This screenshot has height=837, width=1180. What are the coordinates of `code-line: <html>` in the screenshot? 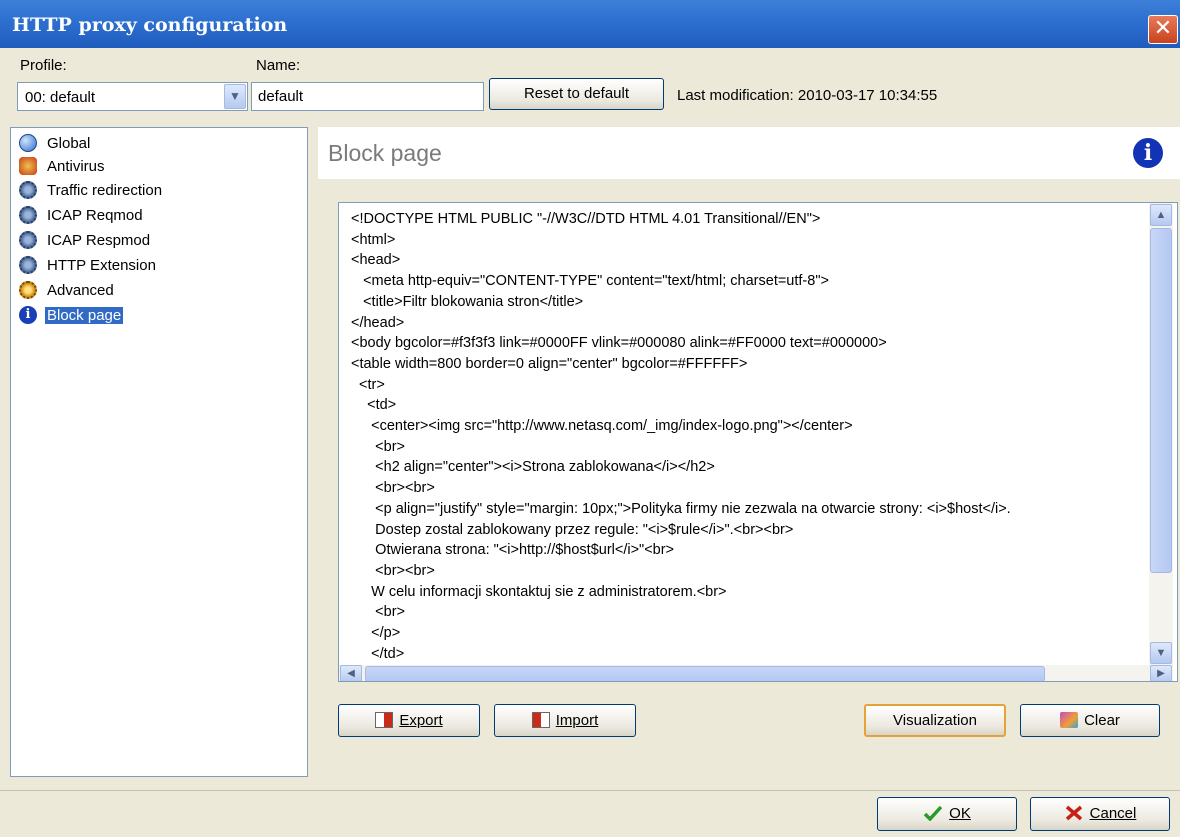 It's located at (373, 239).